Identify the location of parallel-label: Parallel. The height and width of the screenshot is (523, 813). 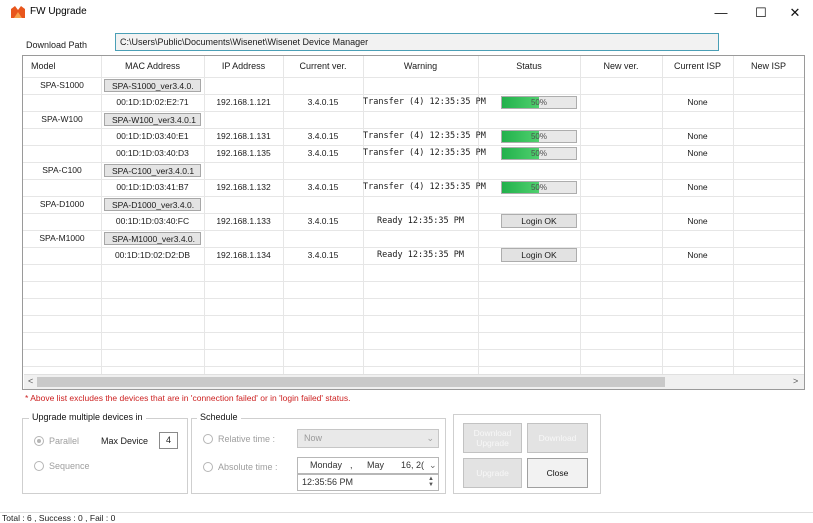
(64, 441).